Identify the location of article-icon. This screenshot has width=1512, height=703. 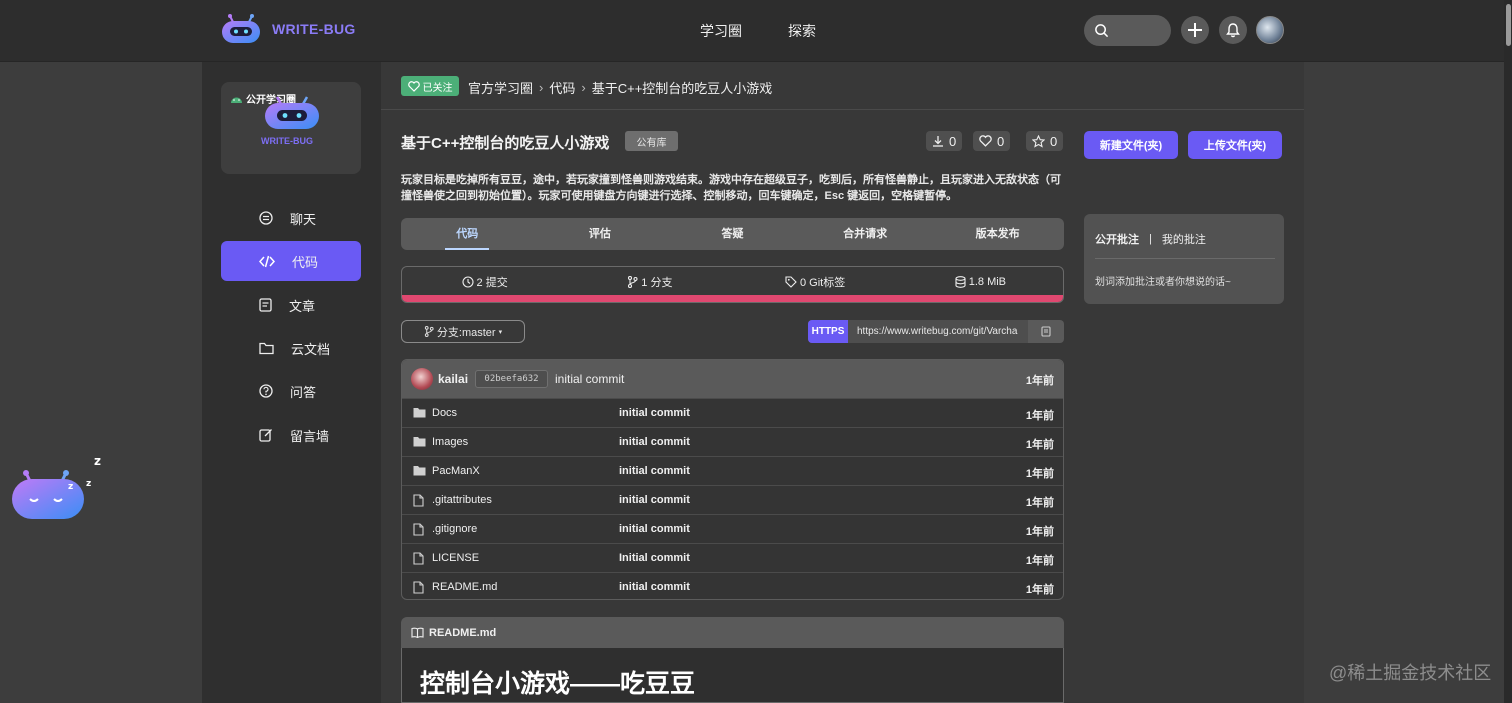
(265, 305).